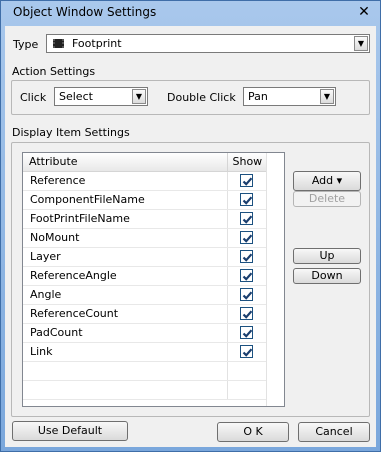  What do you see at coordinates (125, 257) in the screenshot?
I see `attribute-cell: Layer` at bounding box center [125, 257].